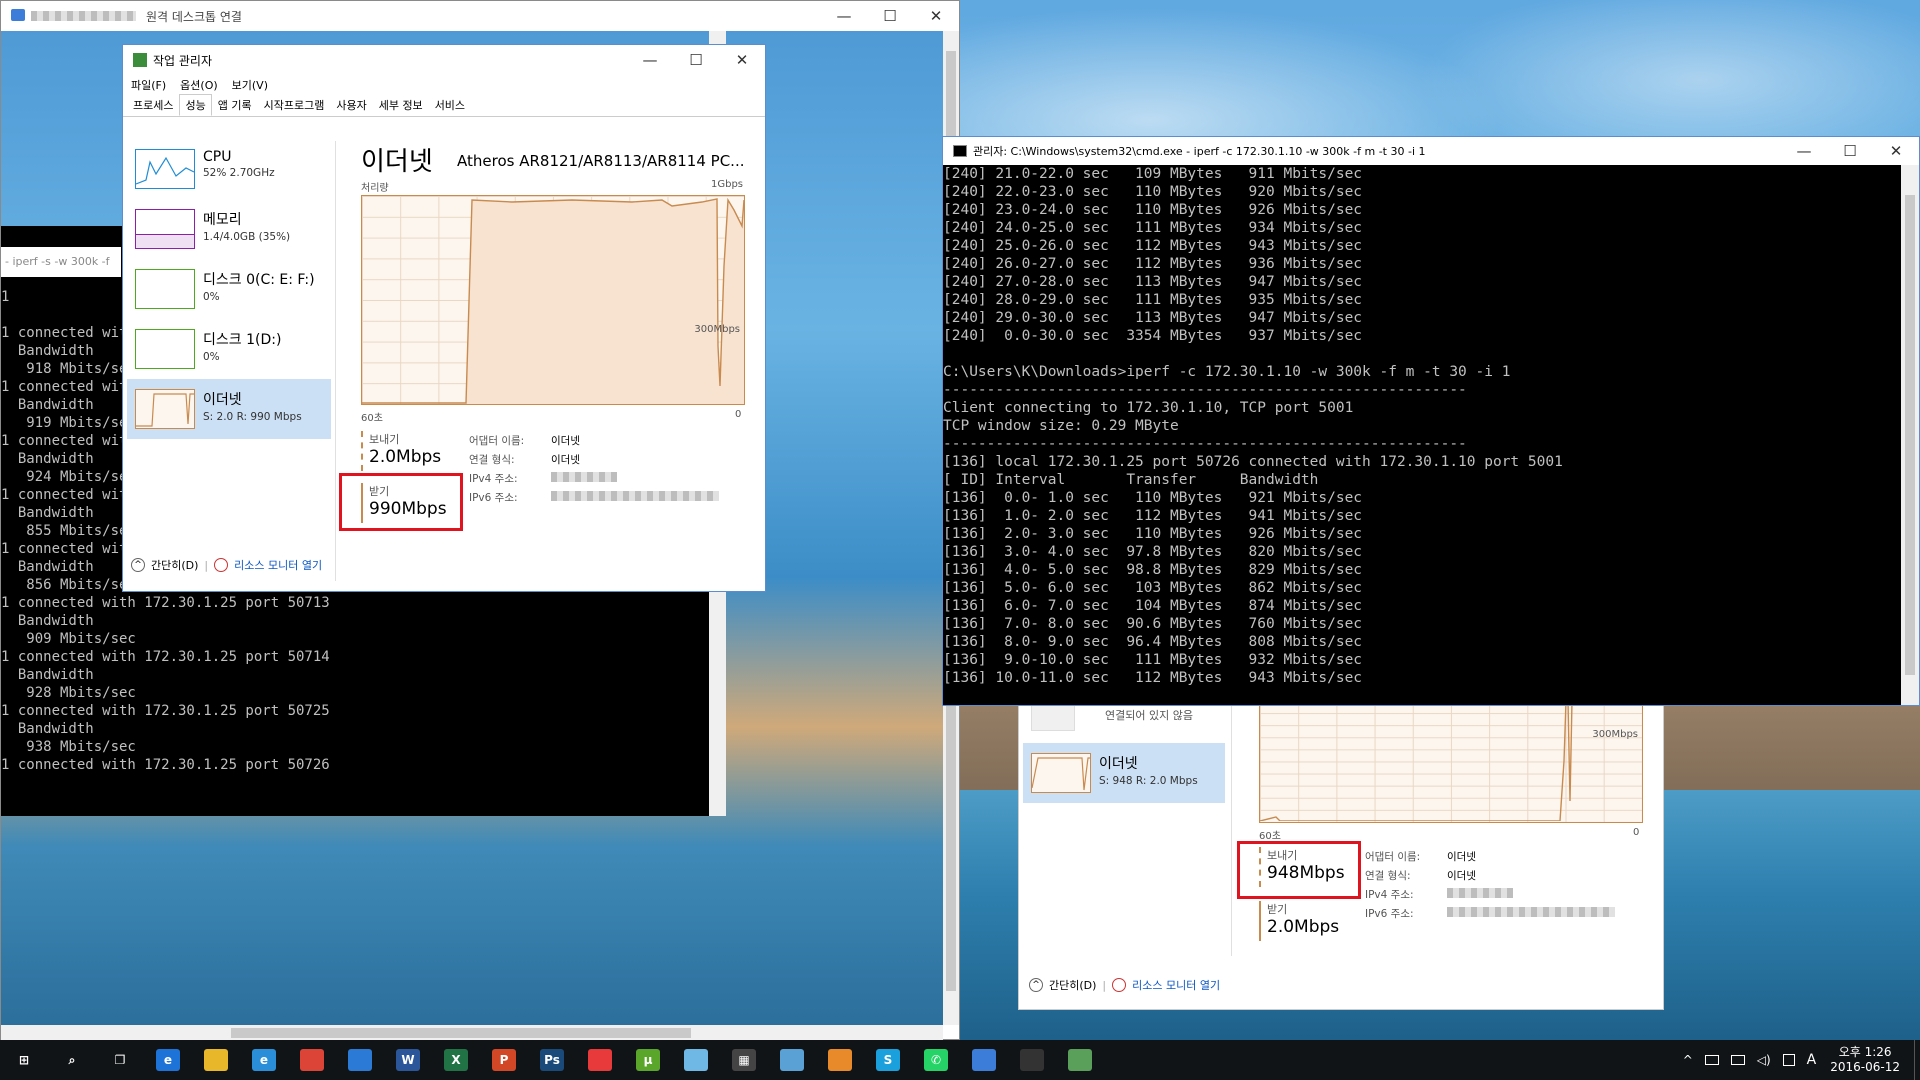  I want to click on word-icon: W, so click(408, 1060).